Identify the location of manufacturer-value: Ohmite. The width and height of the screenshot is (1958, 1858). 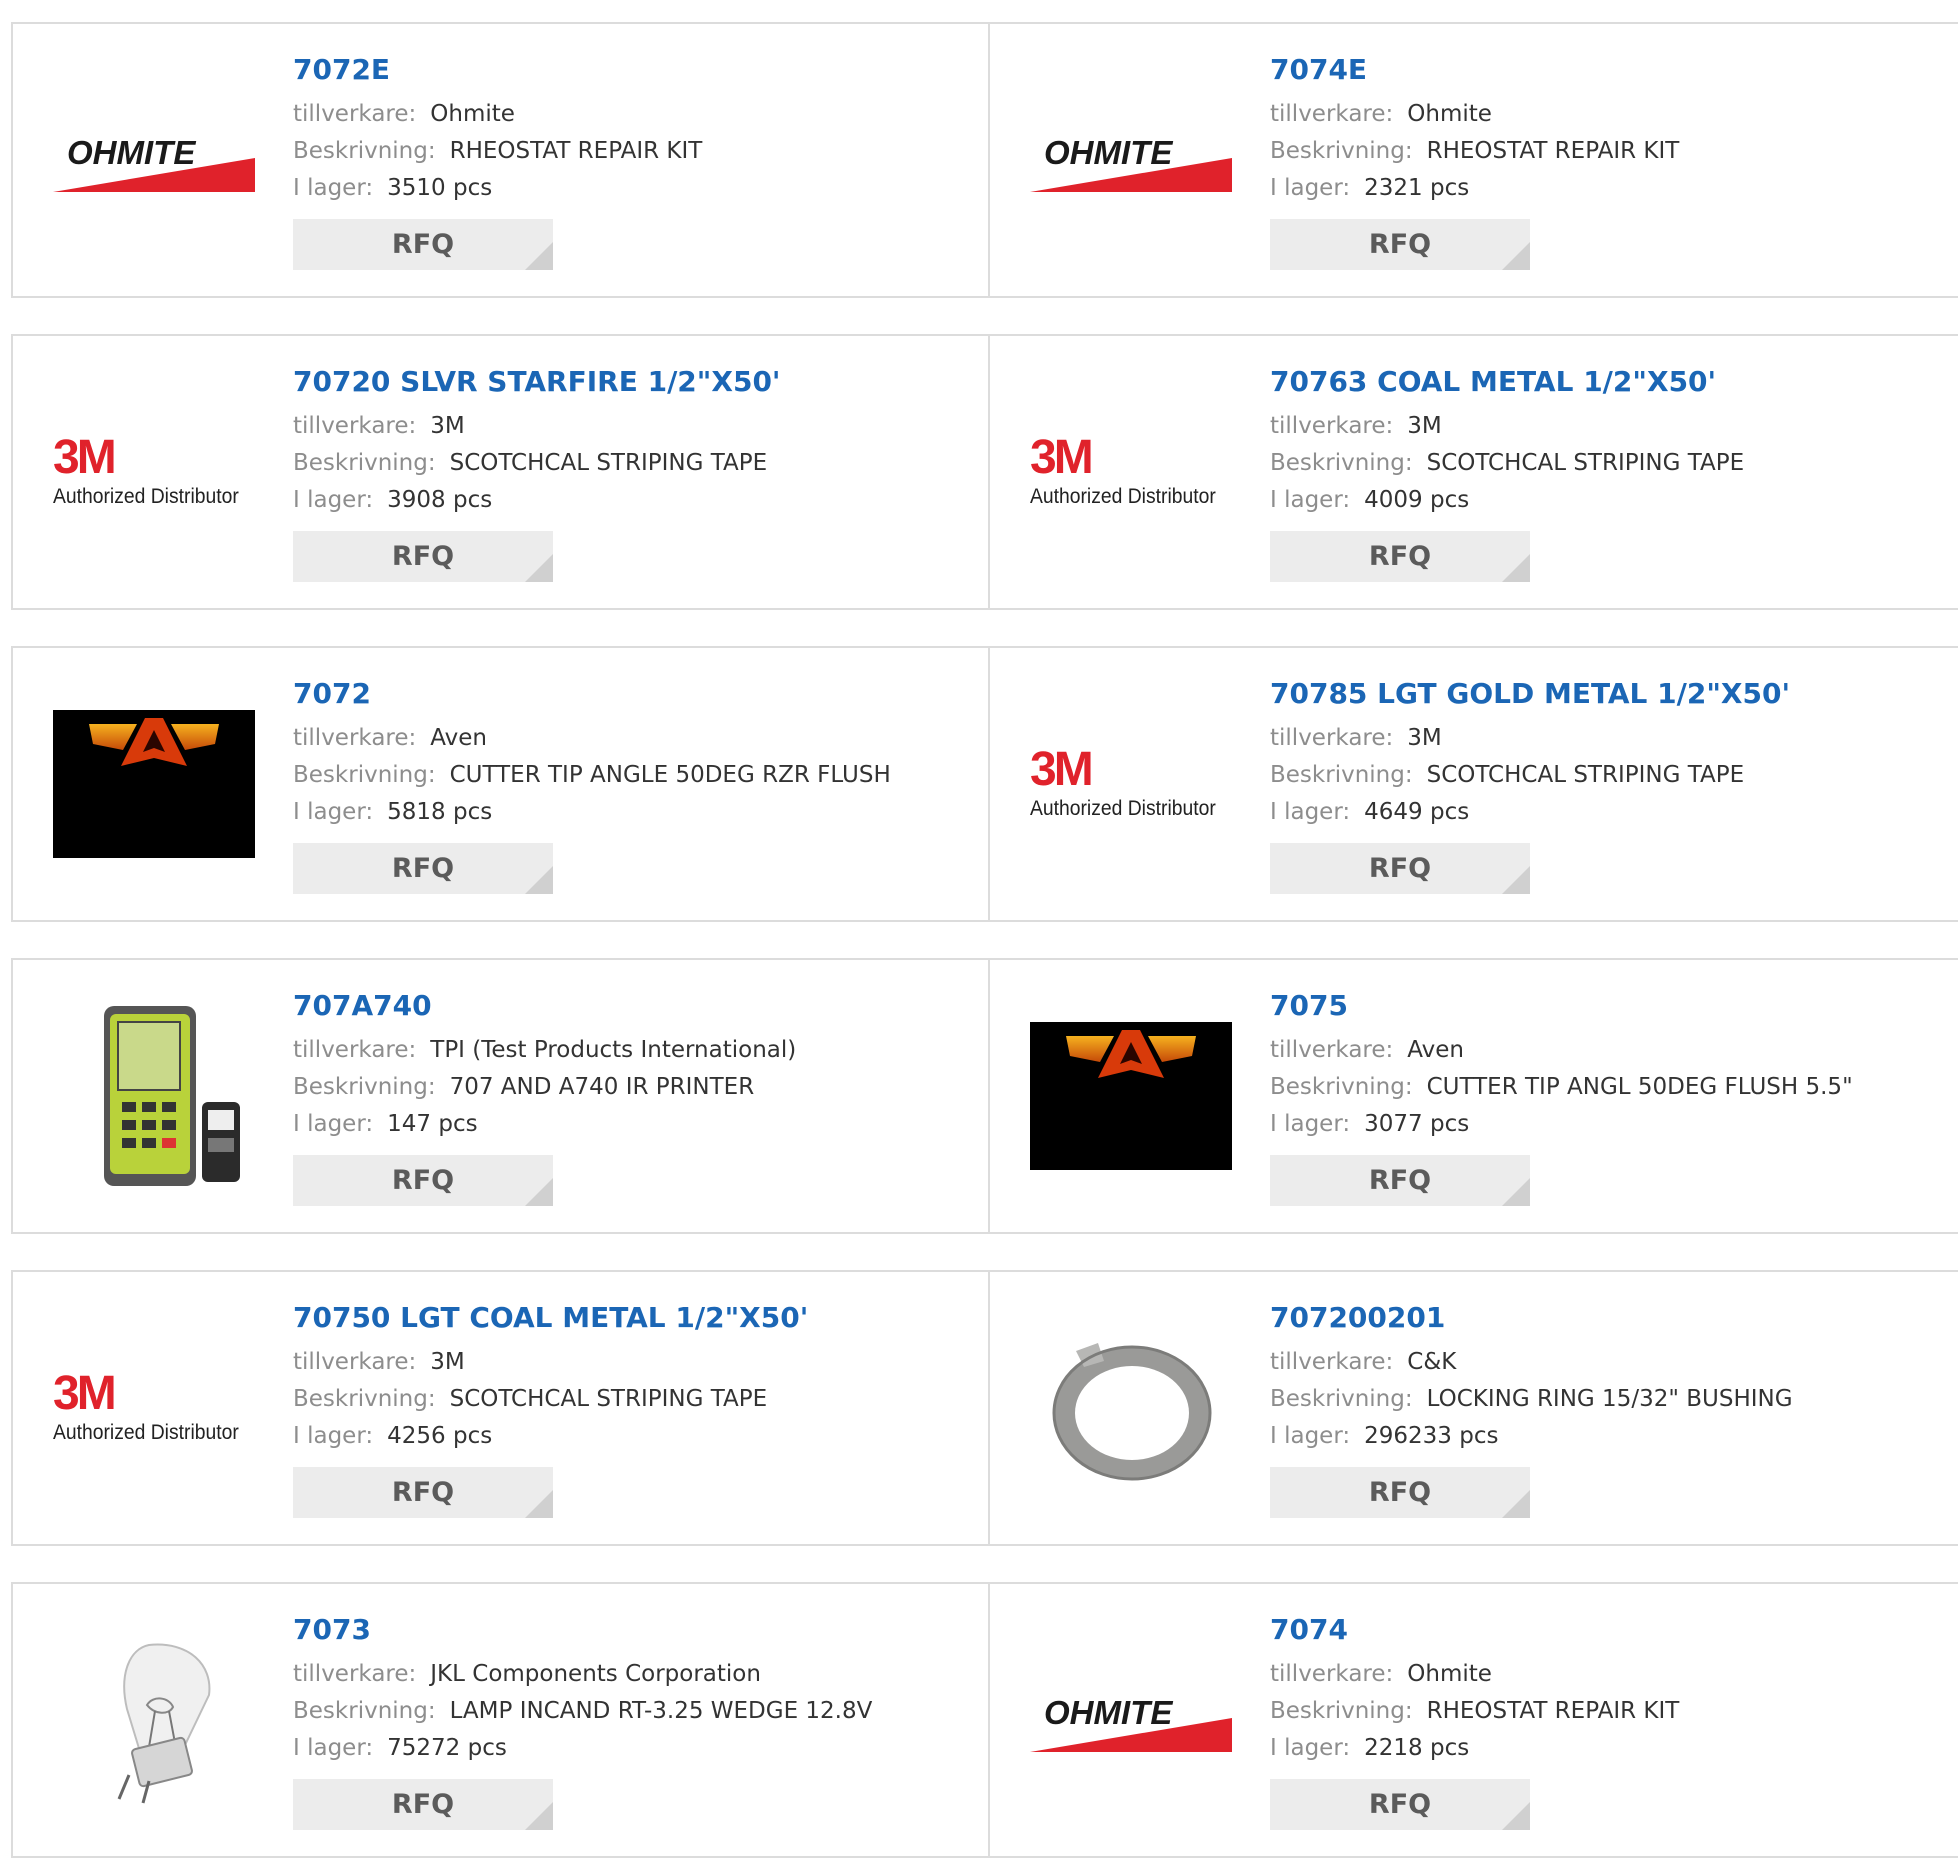
(472, 114).